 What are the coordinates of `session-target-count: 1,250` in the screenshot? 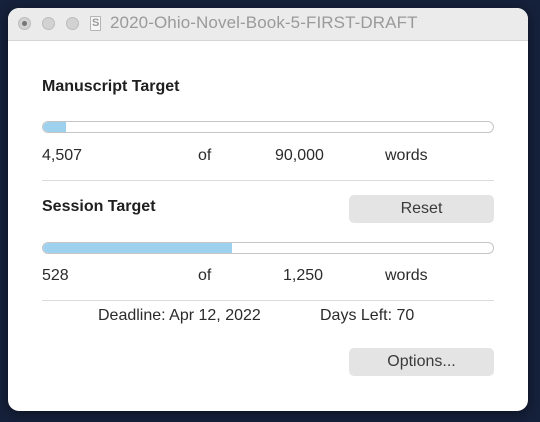 It's located at (303, 276).